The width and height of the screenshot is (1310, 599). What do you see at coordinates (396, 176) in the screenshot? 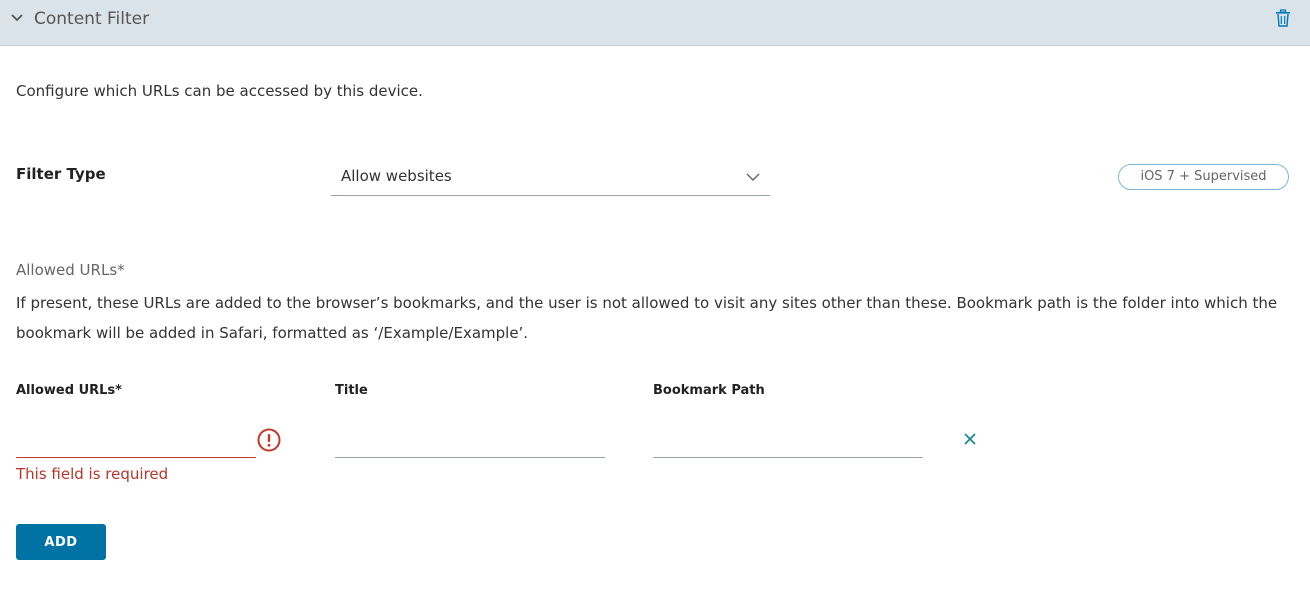
I see `filter-type-selected-value: Allow websites` at bounding box center [396, 176].